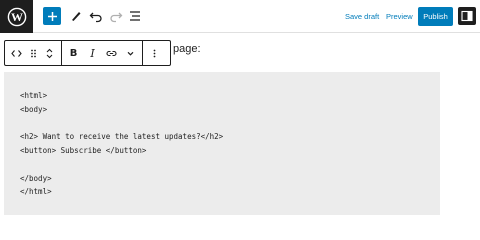 The width and height of the screenshot is (480, 240). I want to click on document-overview-button, so click(135, 16).